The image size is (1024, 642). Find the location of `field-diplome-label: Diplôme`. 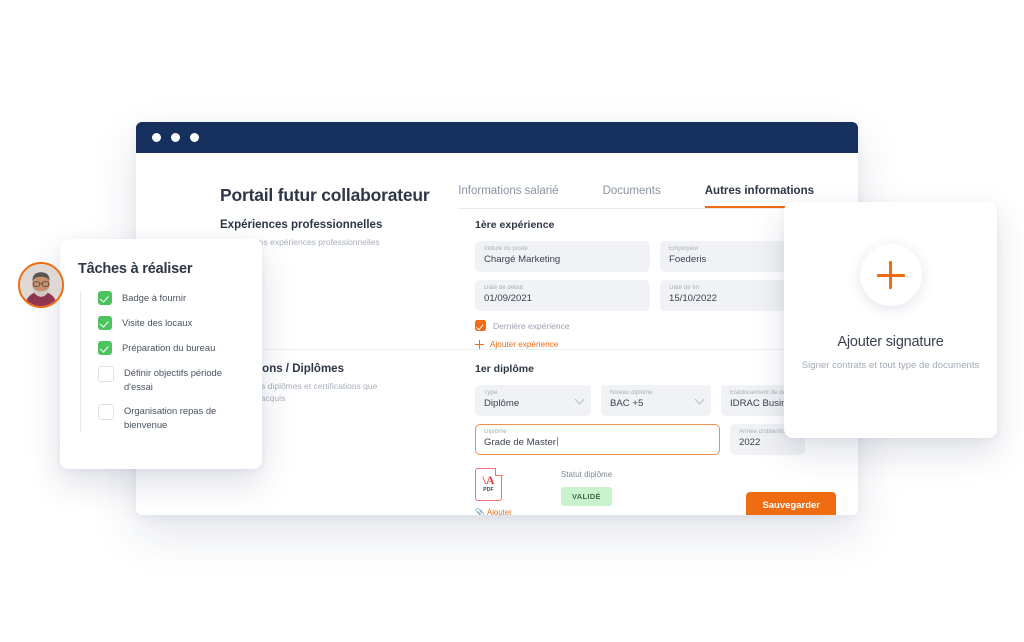

field-diplome-label: Diplôme is located at coordinates (495, 432).